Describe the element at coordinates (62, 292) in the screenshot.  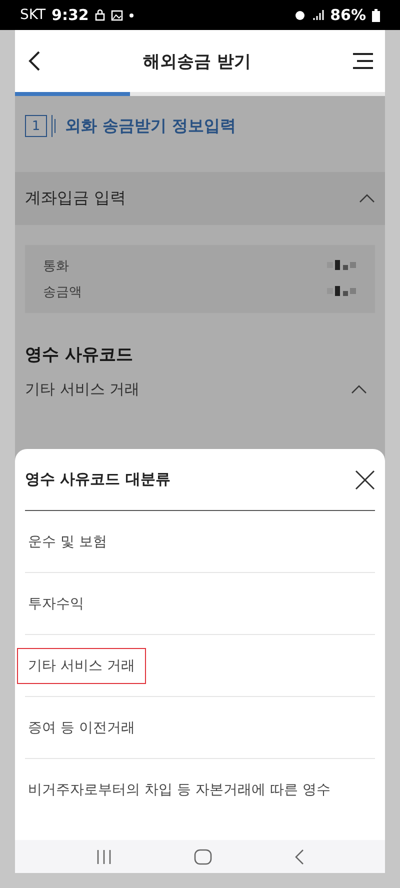
I see `field-label: 송금액` at that location.